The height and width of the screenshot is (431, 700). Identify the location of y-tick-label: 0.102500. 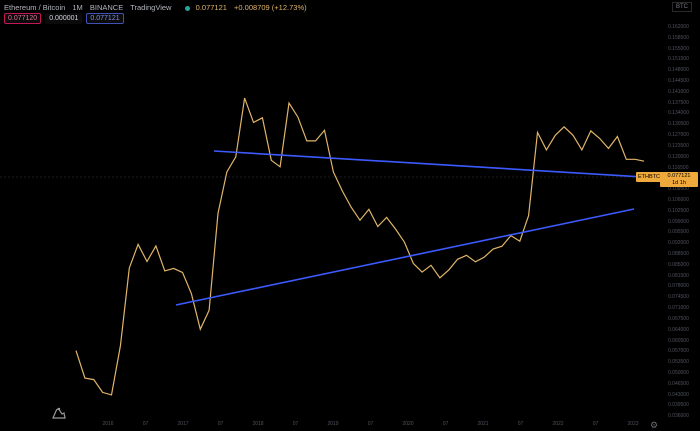
(678, 210).